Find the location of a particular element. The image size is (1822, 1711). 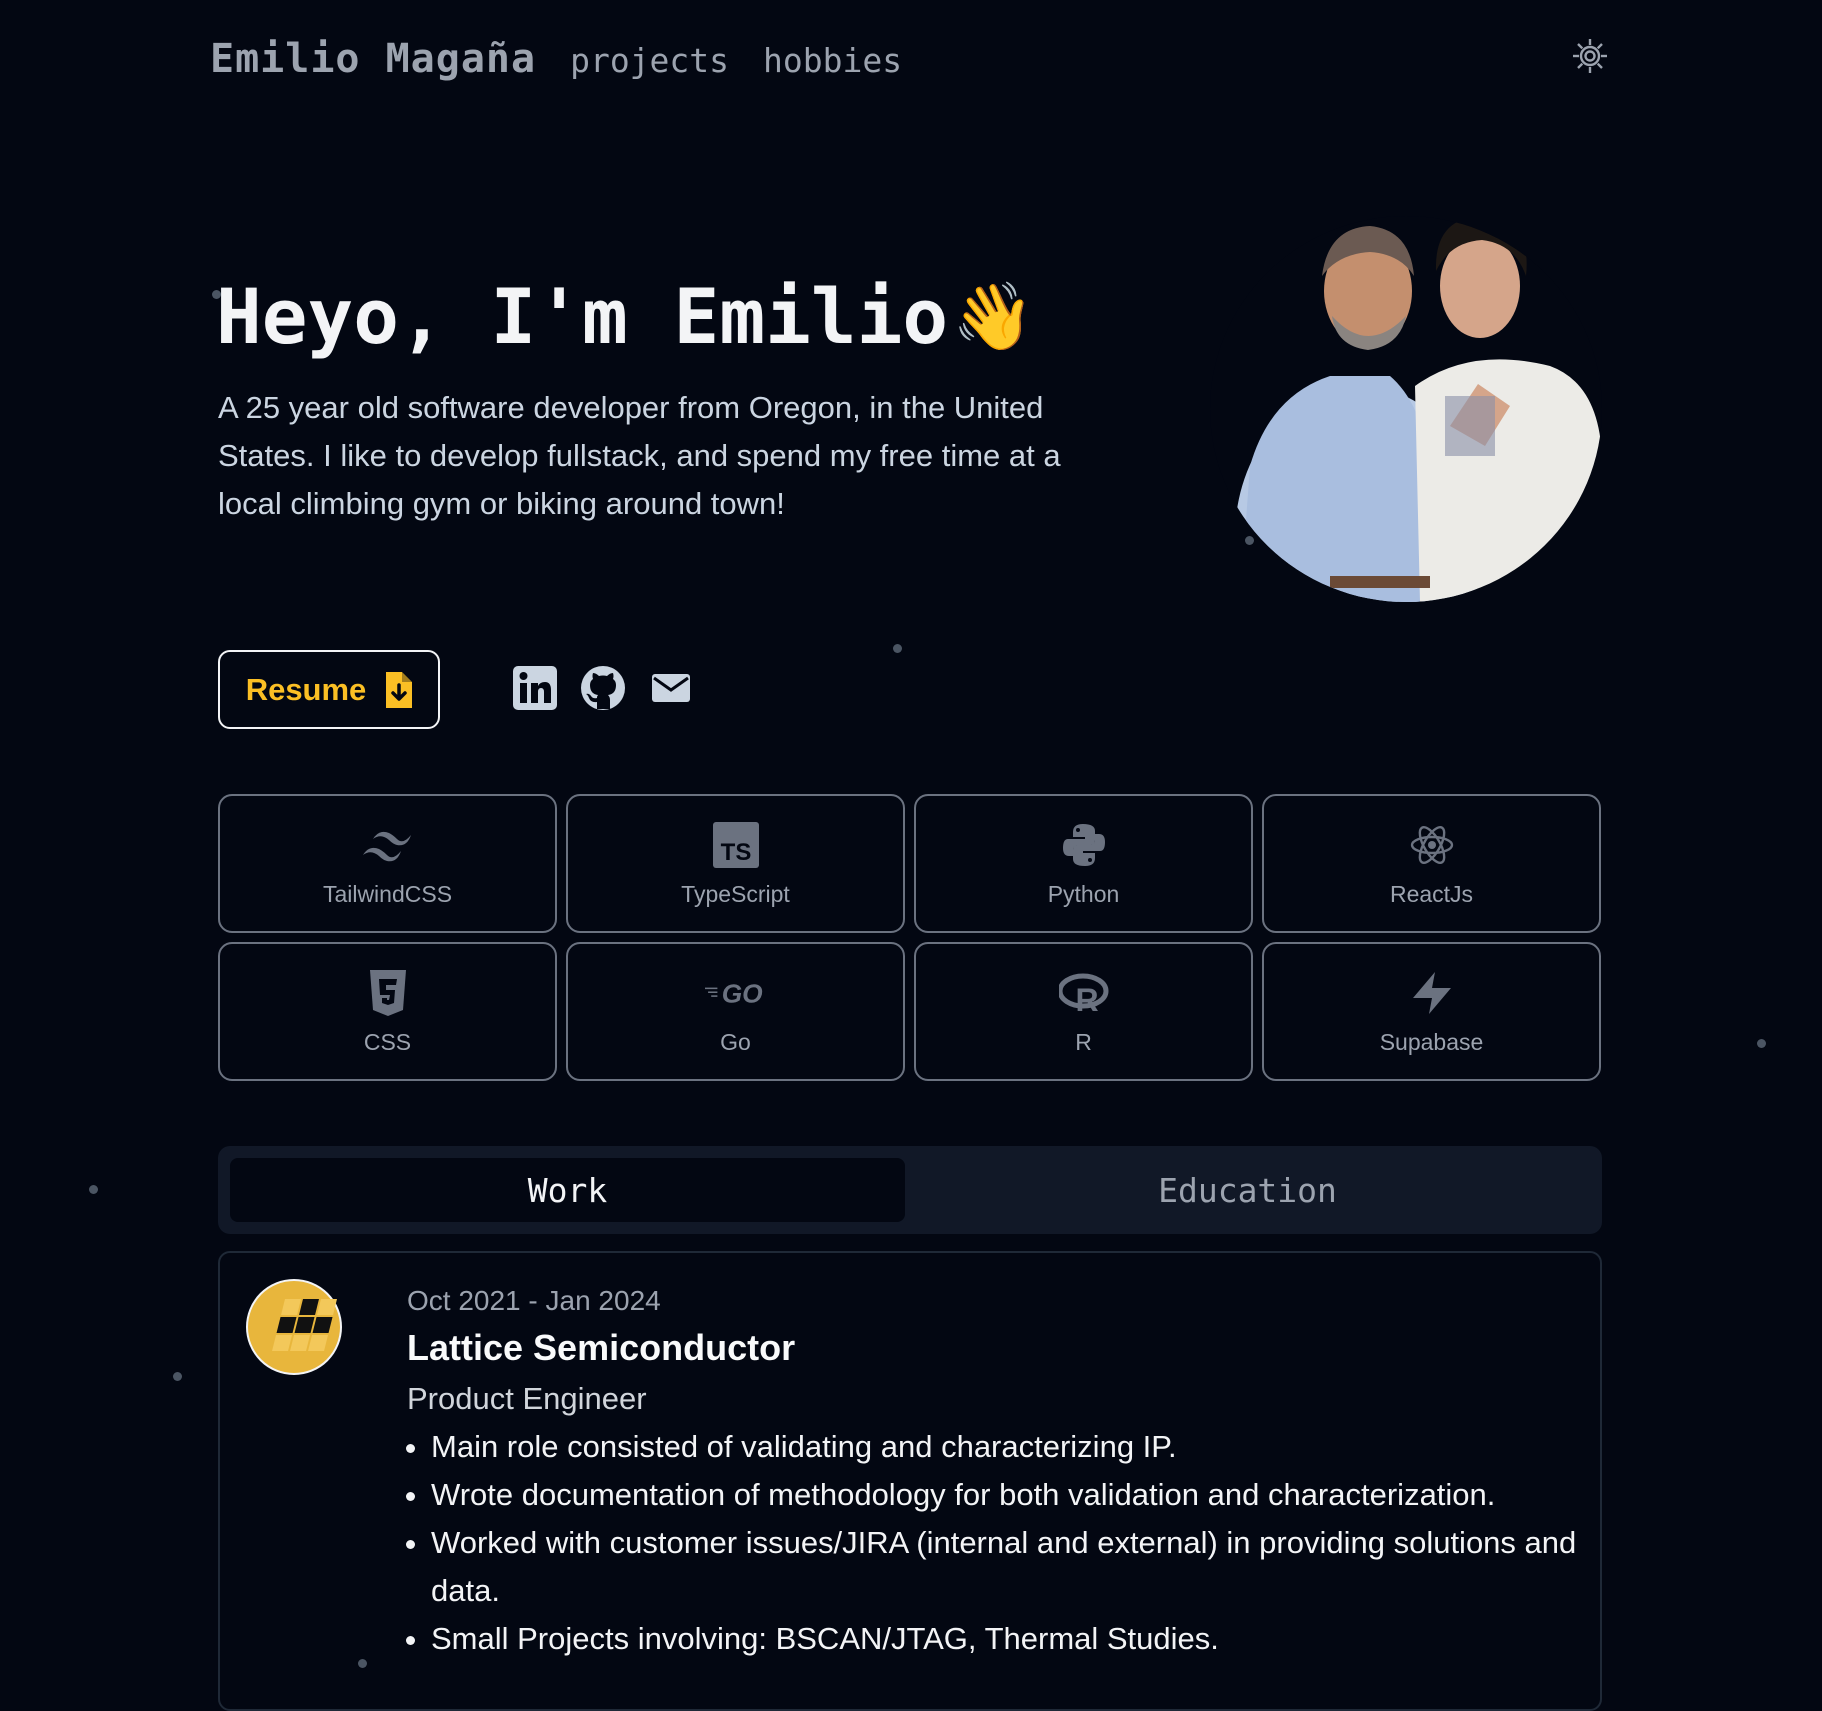

react-icon is located at coordinates (1432, 845).